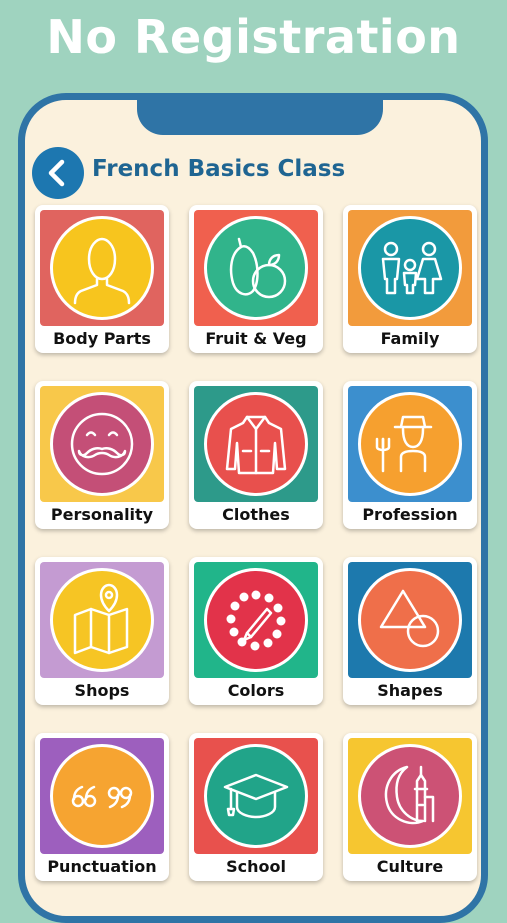 Image resolution: width=507 pixels, height=923 pixels. I want to click on quote-marks-icon, so click(102, 797).